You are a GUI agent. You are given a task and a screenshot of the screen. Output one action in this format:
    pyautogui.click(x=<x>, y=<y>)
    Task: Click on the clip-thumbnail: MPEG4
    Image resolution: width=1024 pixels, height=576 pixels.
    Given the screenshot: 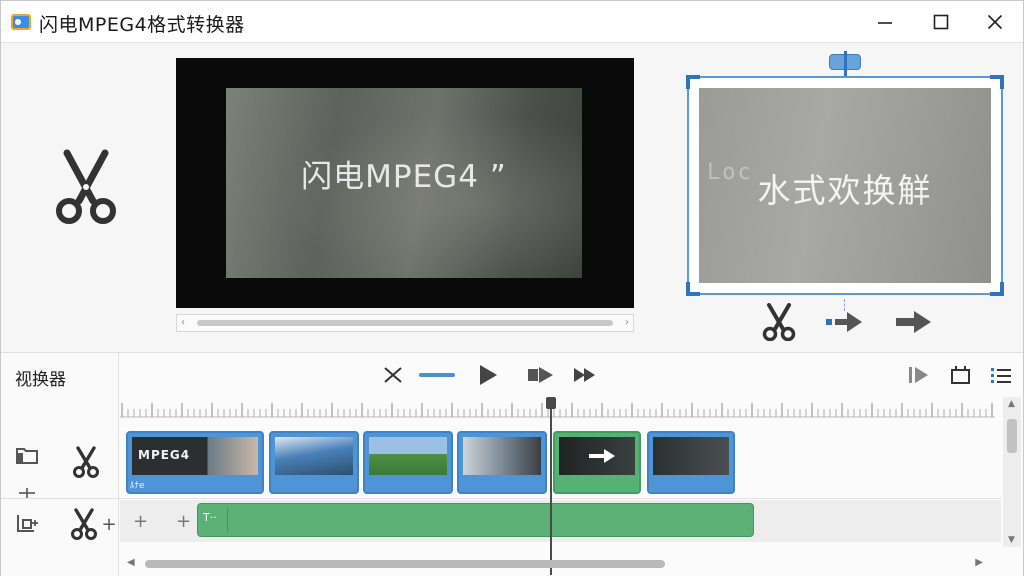 What is the action you would take?
    pyautogui.click(x=195, y=456)
    